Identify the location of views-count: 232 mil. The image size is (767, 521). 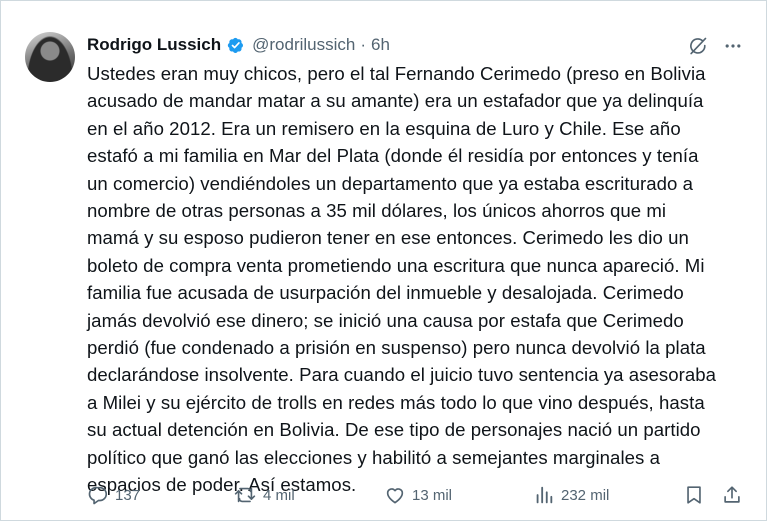
(585, 495).